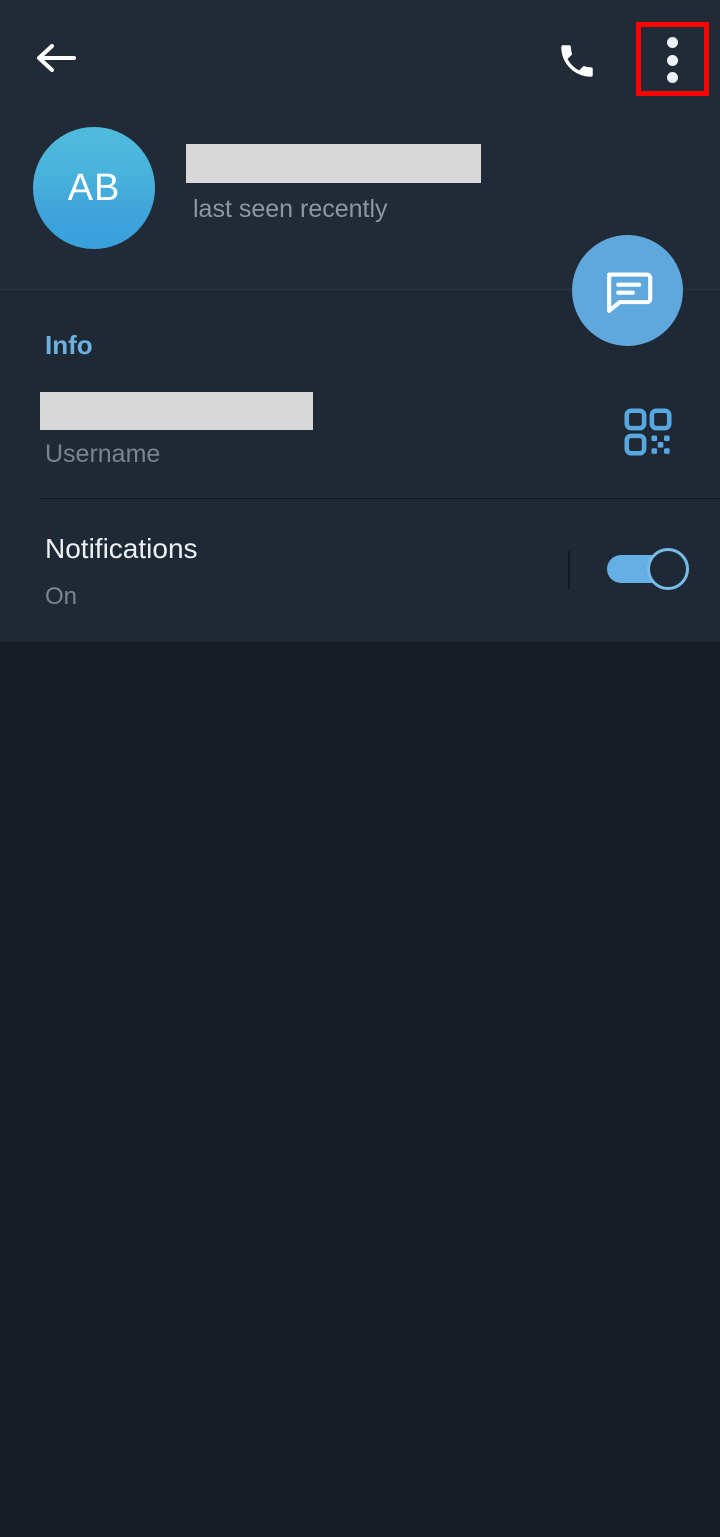 The image size is (720, 1537). What do you see at coordinates (290, 209) in the screenshot?
I see `last-seen-status: last seen recently` at bounding box center [290, 209].